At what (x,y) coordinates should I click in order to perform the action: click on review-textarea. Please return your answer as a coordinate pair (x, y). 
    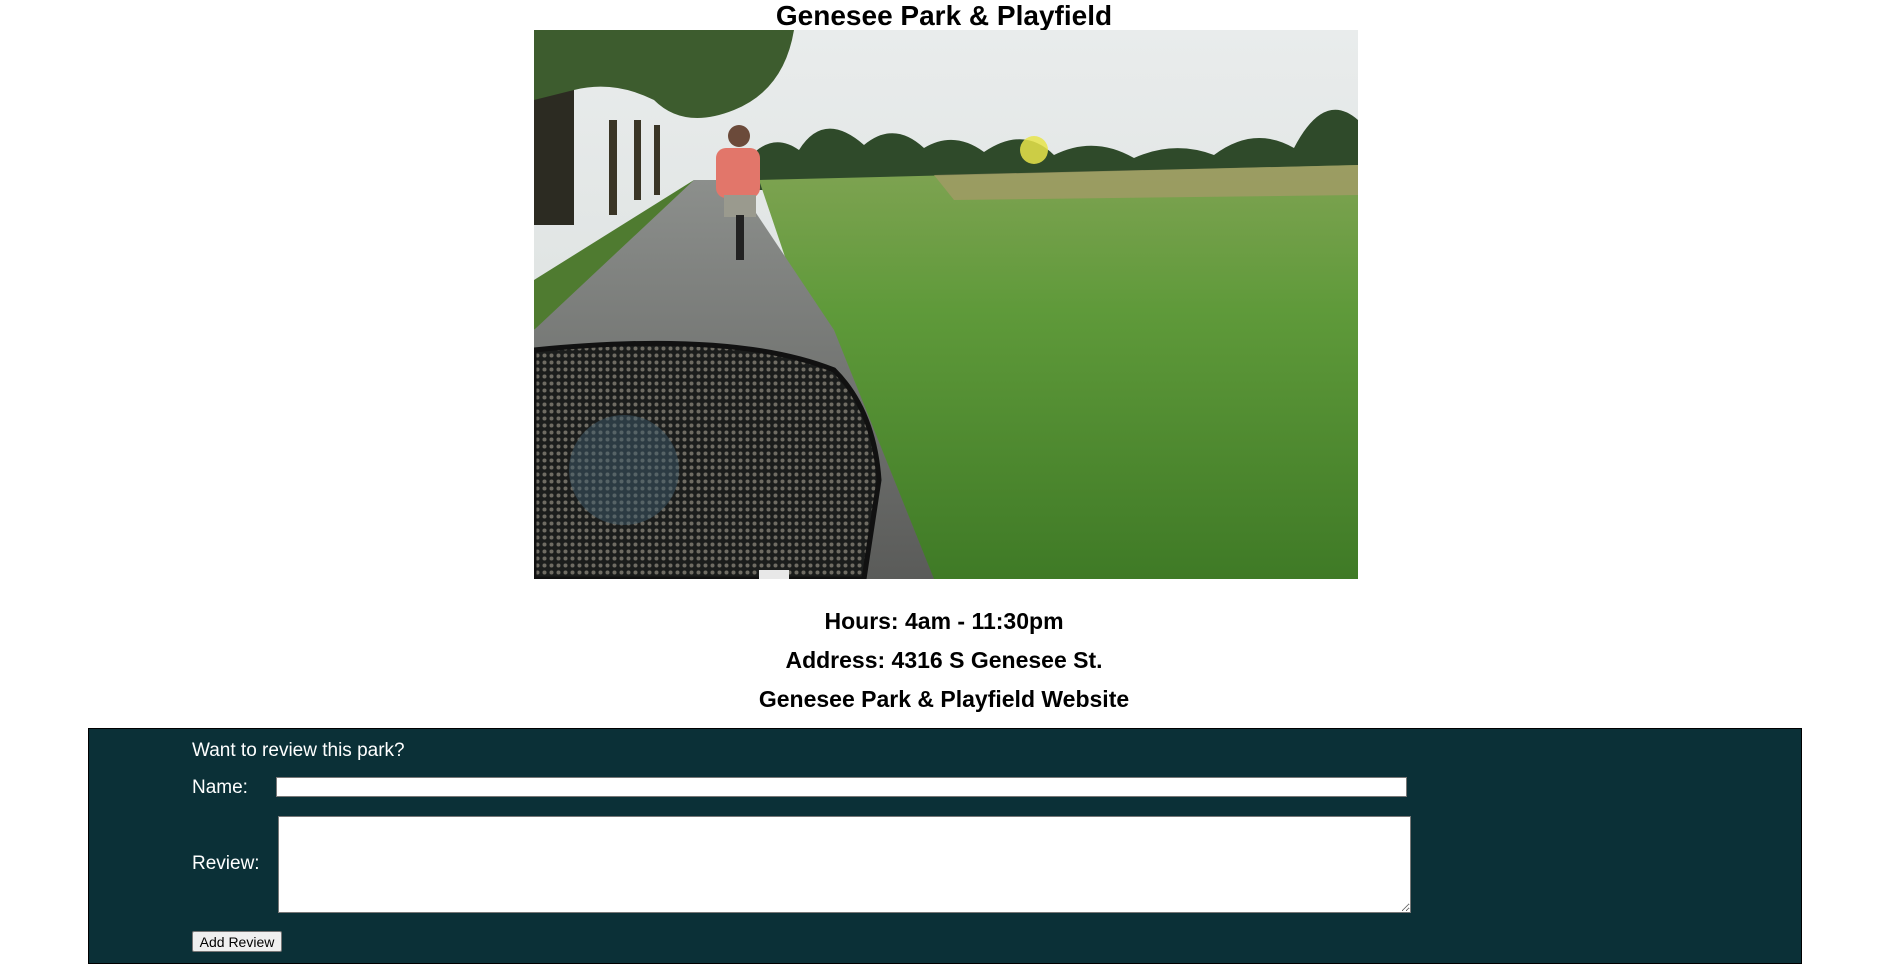
    Looking at the image, I should click on (844, 864).